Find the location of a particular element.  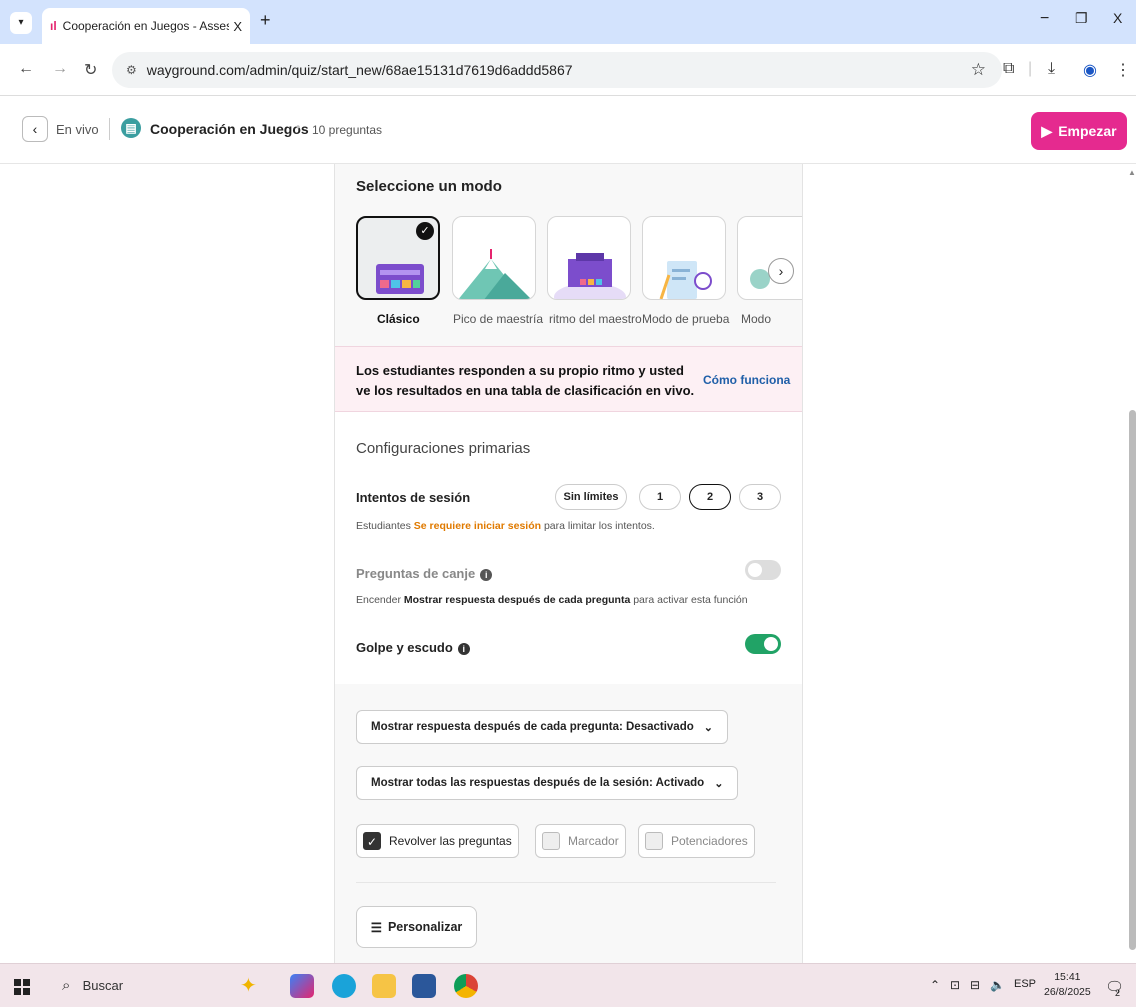

language-indicator: ESP is located at coordinates (1025, 984).